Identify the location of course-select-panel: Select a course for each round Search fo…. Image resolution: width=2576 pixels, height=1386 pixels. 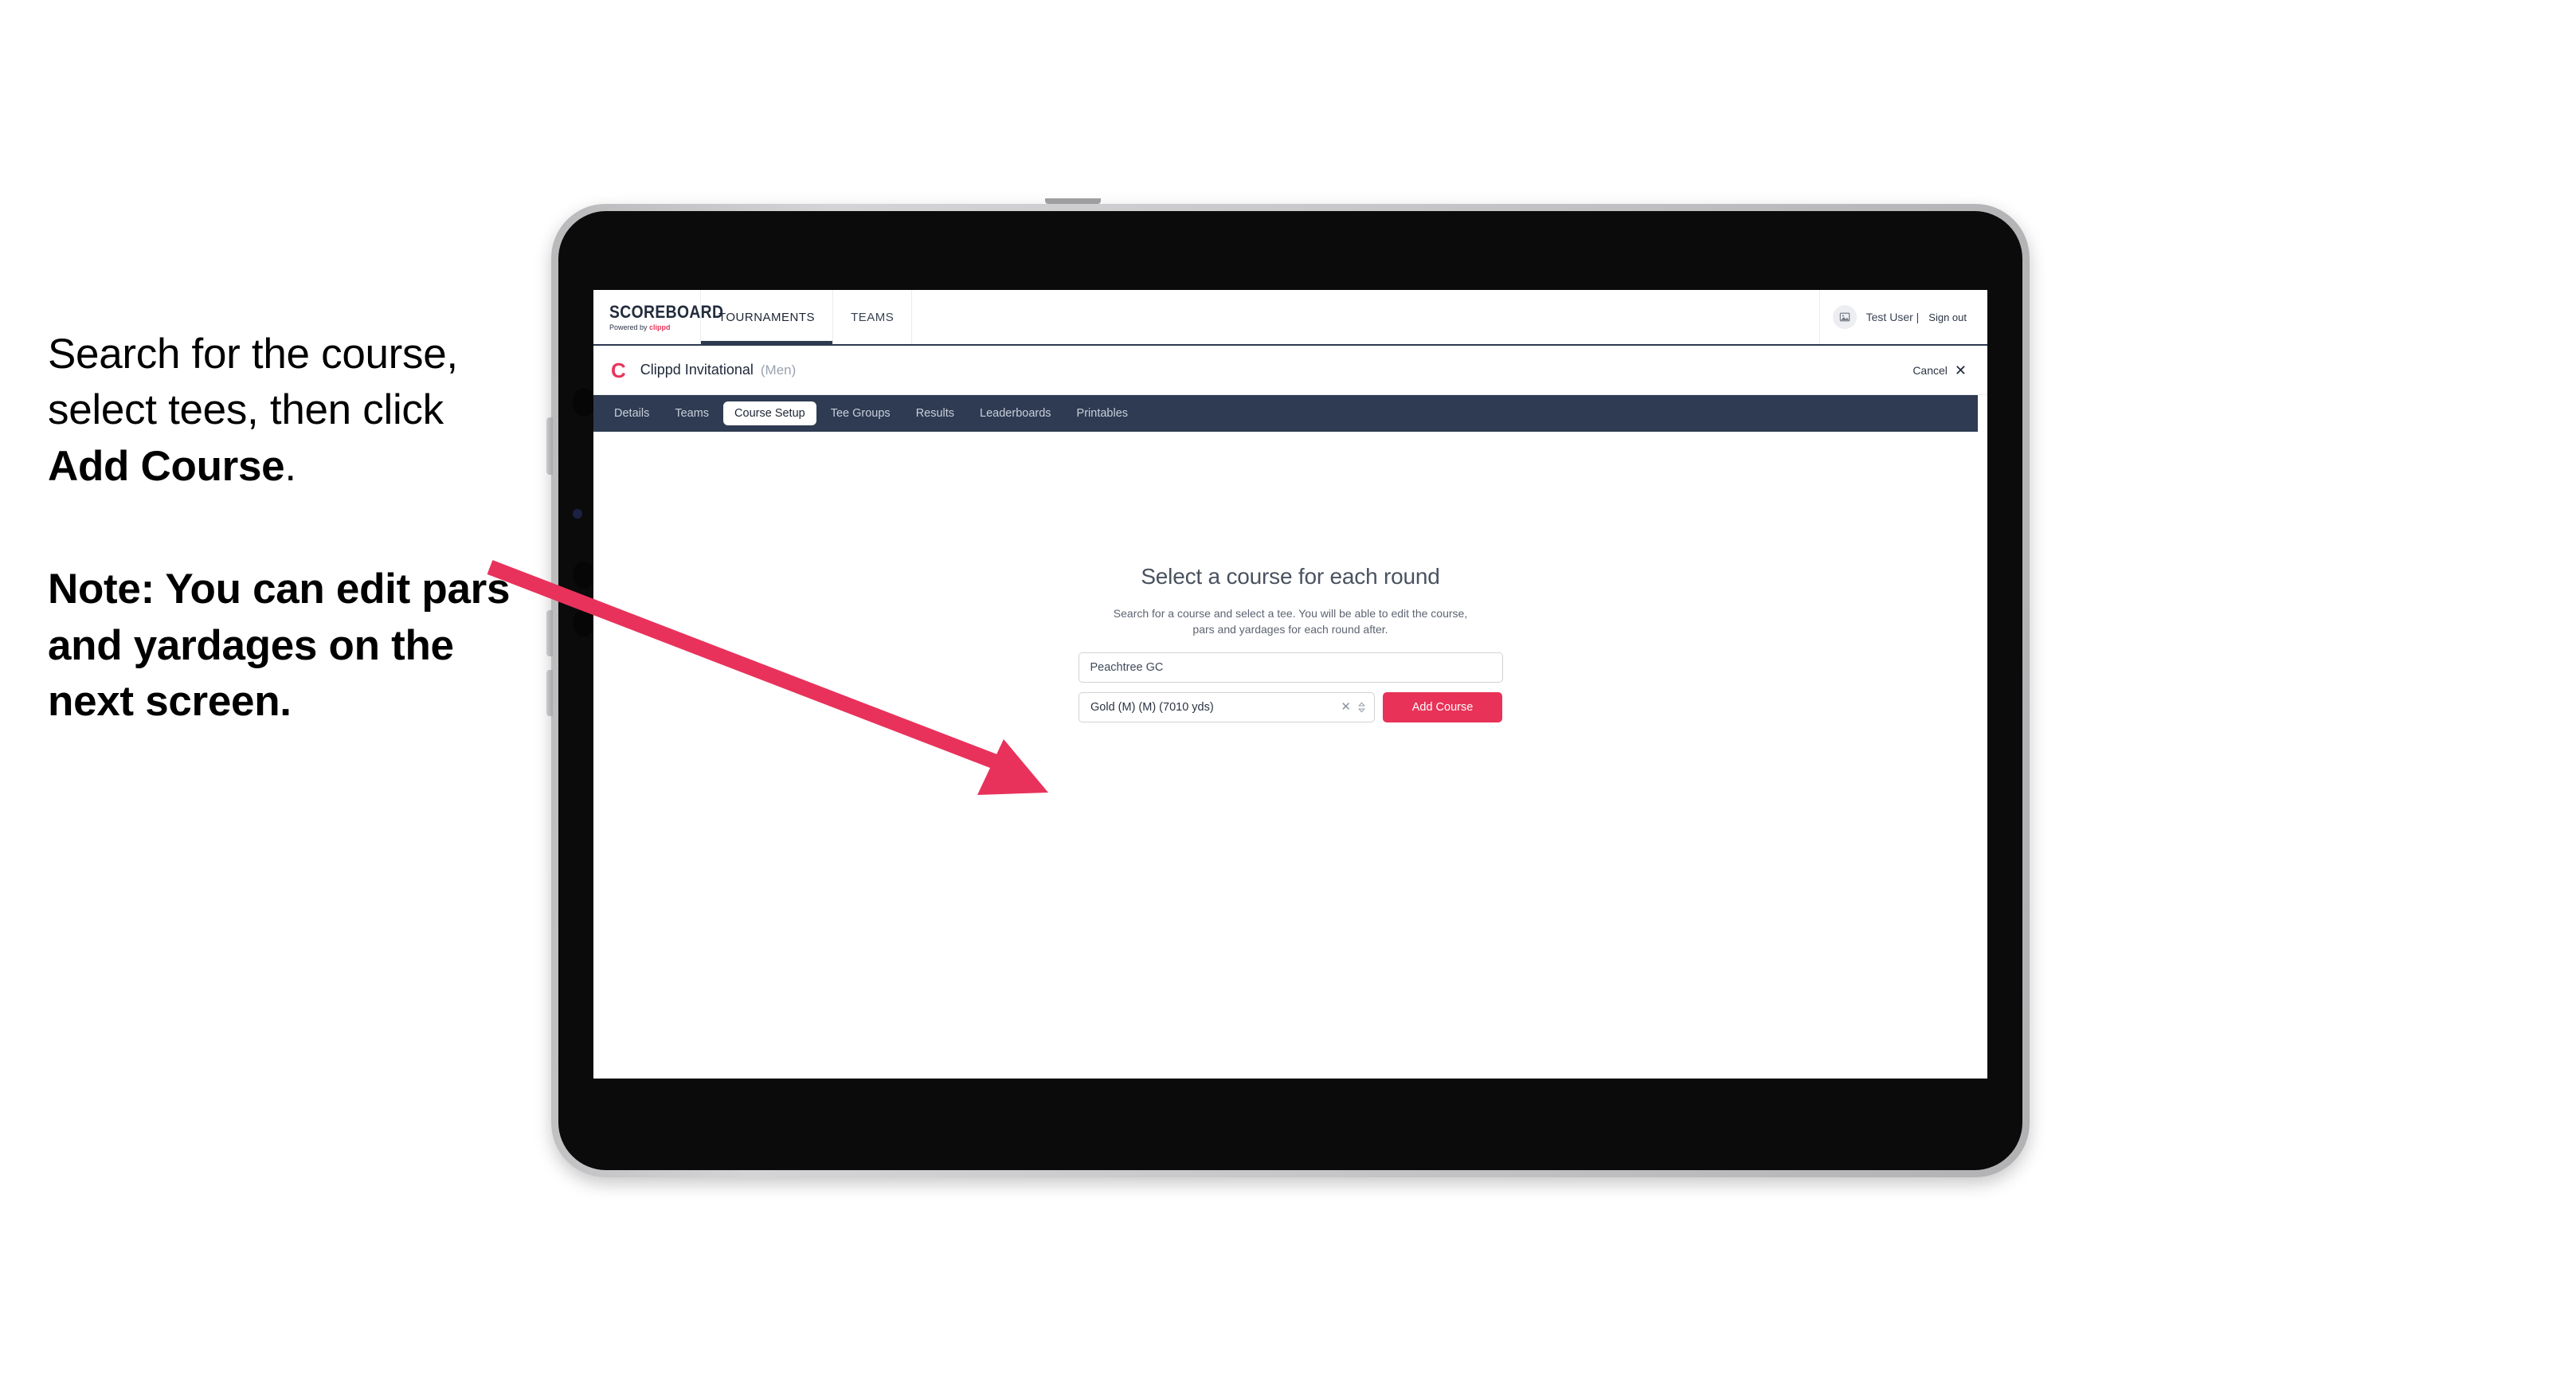
(1290, 643).